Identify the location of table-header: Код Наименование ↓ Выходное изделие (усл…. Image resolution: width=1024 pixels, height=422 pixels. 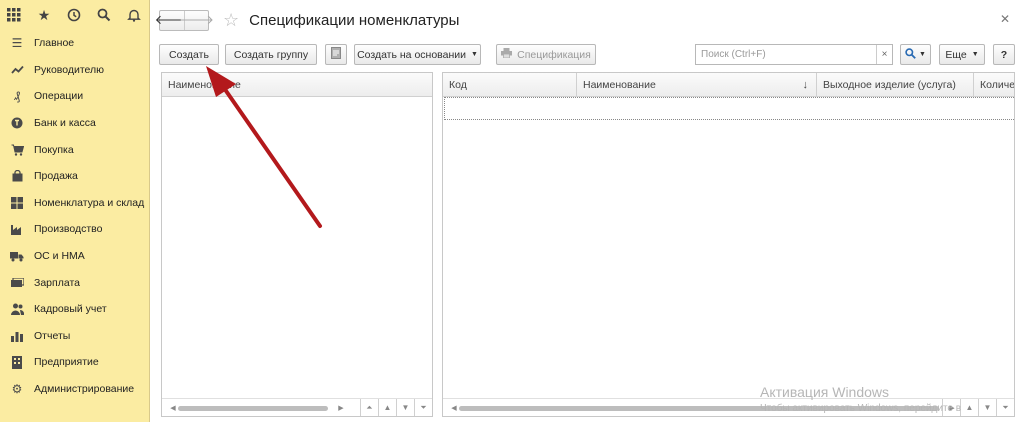
(729, 85).